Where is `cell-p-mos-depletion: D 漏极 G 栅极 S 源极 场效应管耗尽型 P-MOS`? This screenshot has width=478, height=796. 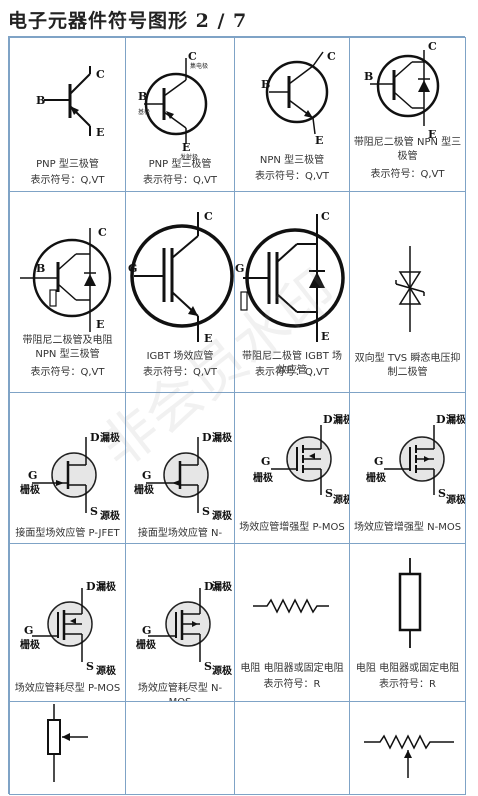
cell-p-mos-depletion: D 漏极 G 栅极 S 源极 场效应管耗尽型 P-MOS is located at coordinates (67, 622).